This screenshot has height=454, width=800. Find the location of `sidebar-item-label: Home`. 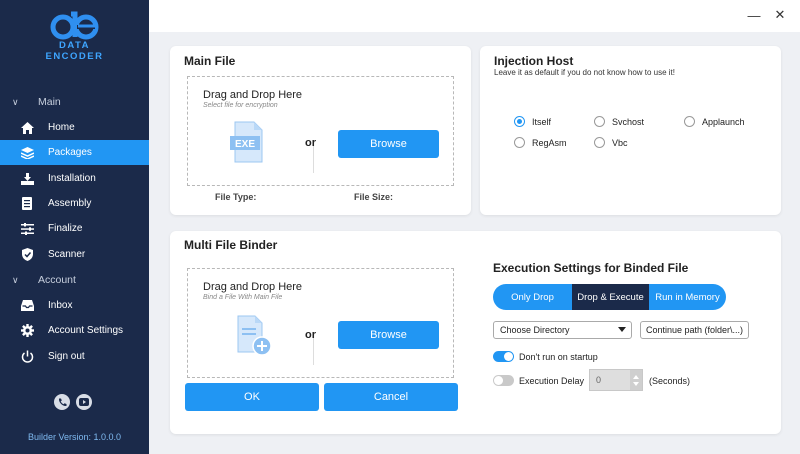

sidebar-item-label: Home is located at coordinates (61, 127).